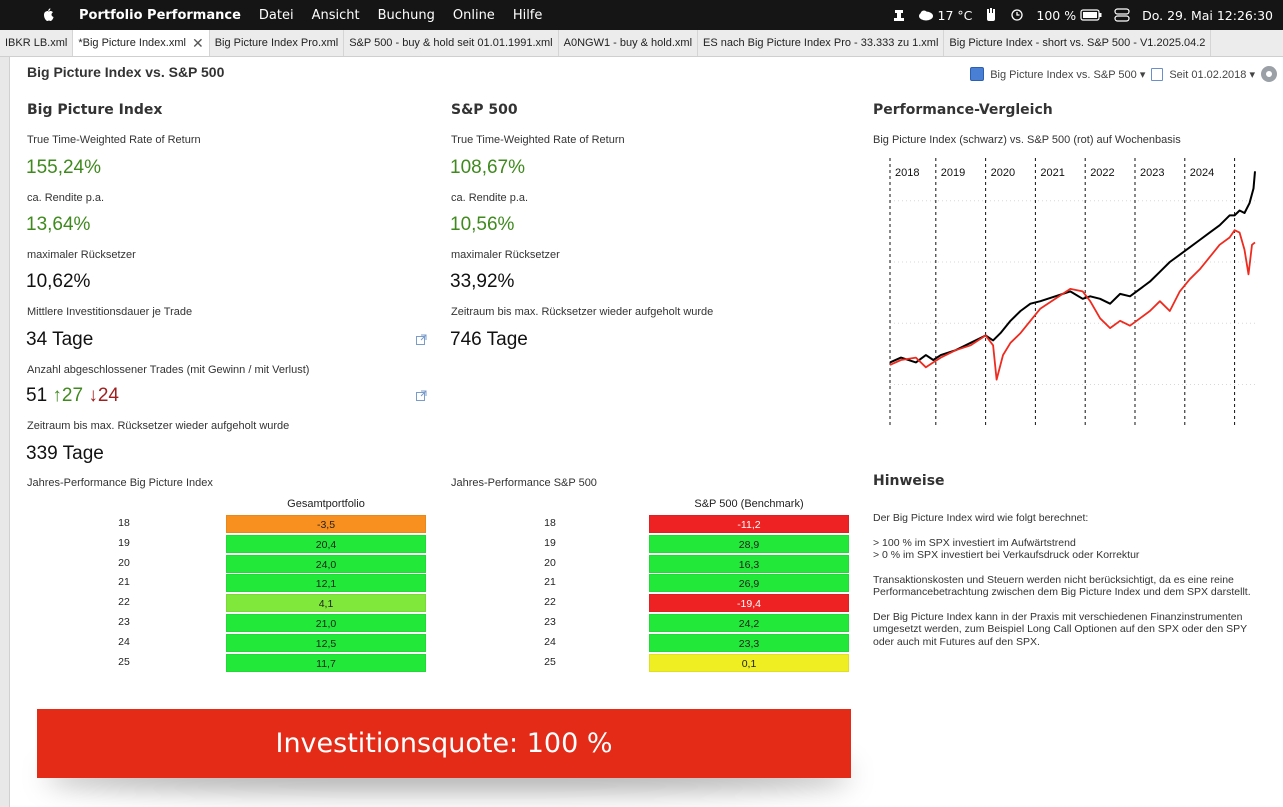 Image resolution: width=1283 pixels, height=807 pixels. I want to click on view-selector: Big Picture Index vs. S&P 500 ▾, so click(1067, 74).